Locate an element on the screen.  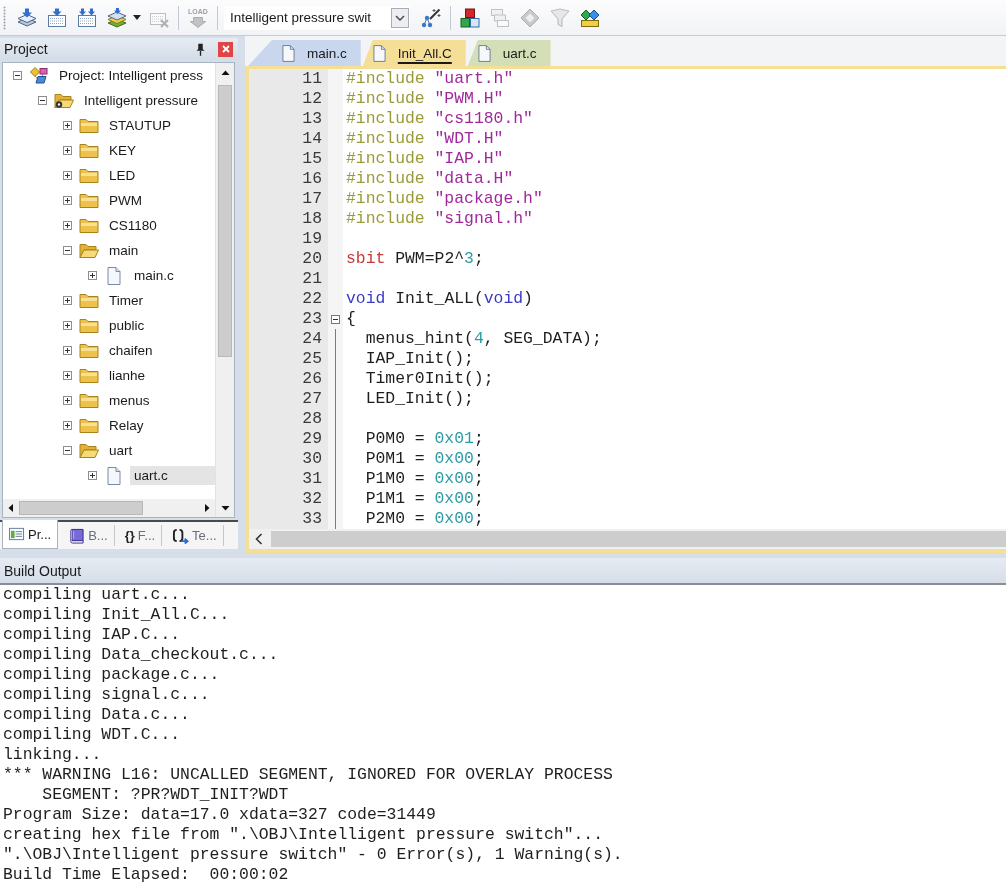
layers-arrow-icon is located at coordinates (27, 17).